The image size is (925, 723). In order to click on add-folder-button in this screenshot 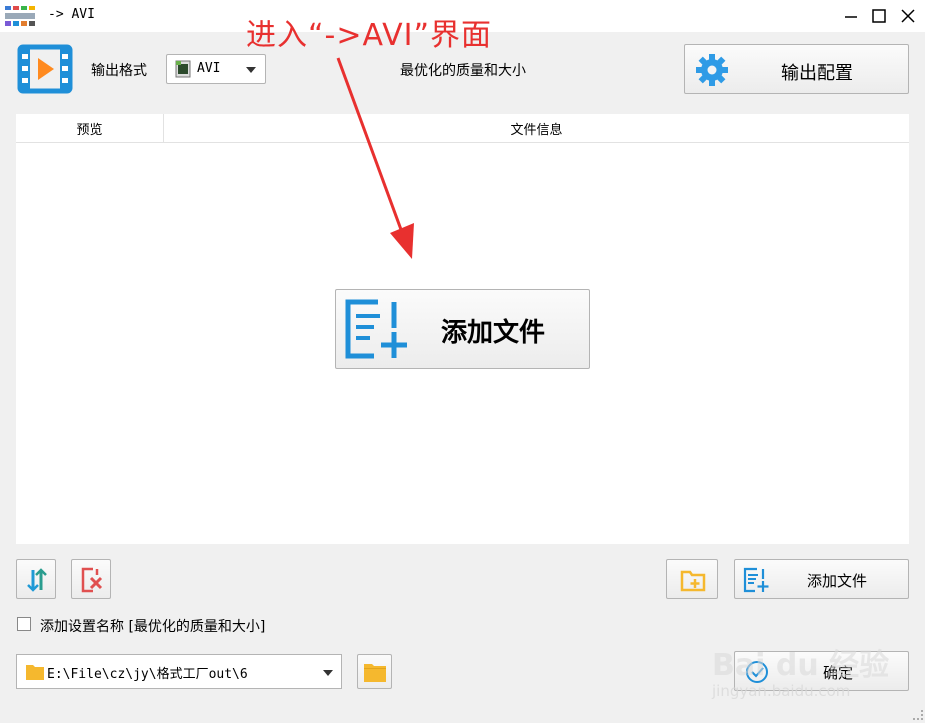, I will do `click(692, 579)`.